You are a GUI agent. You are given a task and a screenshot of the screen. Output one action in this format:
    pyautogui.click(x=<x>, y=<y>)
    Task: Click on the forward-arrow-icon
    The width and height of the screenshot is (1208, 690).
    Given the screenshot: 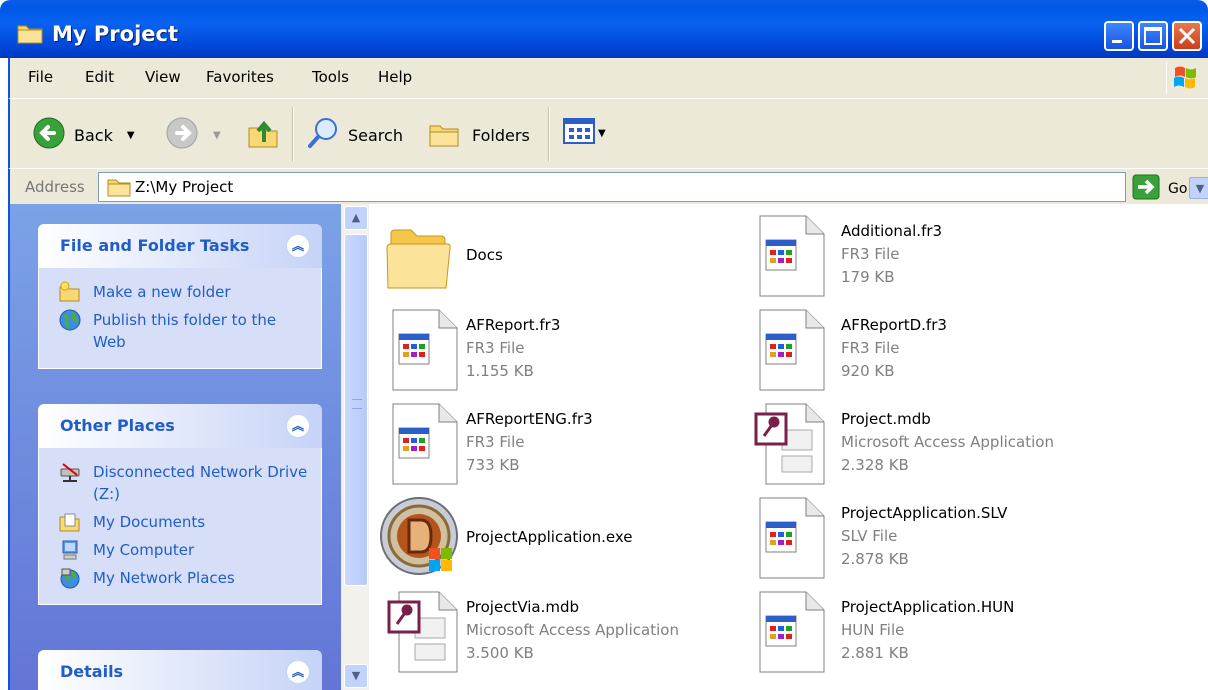 What is the action you would take?
    pyautogui.click(x=182, y=135)
    